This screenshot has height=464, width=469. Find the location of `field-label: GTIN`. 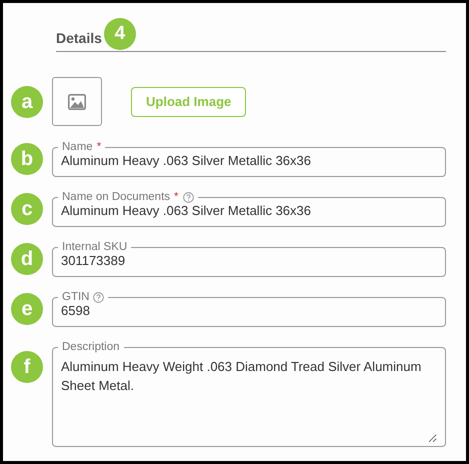

field-label: GTIN is located at coordinates (76, 297).